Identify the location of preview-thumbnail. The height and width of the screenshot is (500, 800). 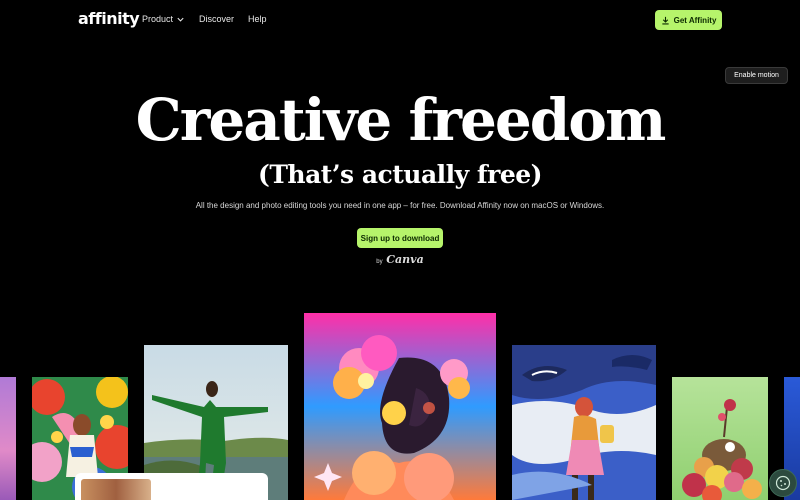
(116, 489).